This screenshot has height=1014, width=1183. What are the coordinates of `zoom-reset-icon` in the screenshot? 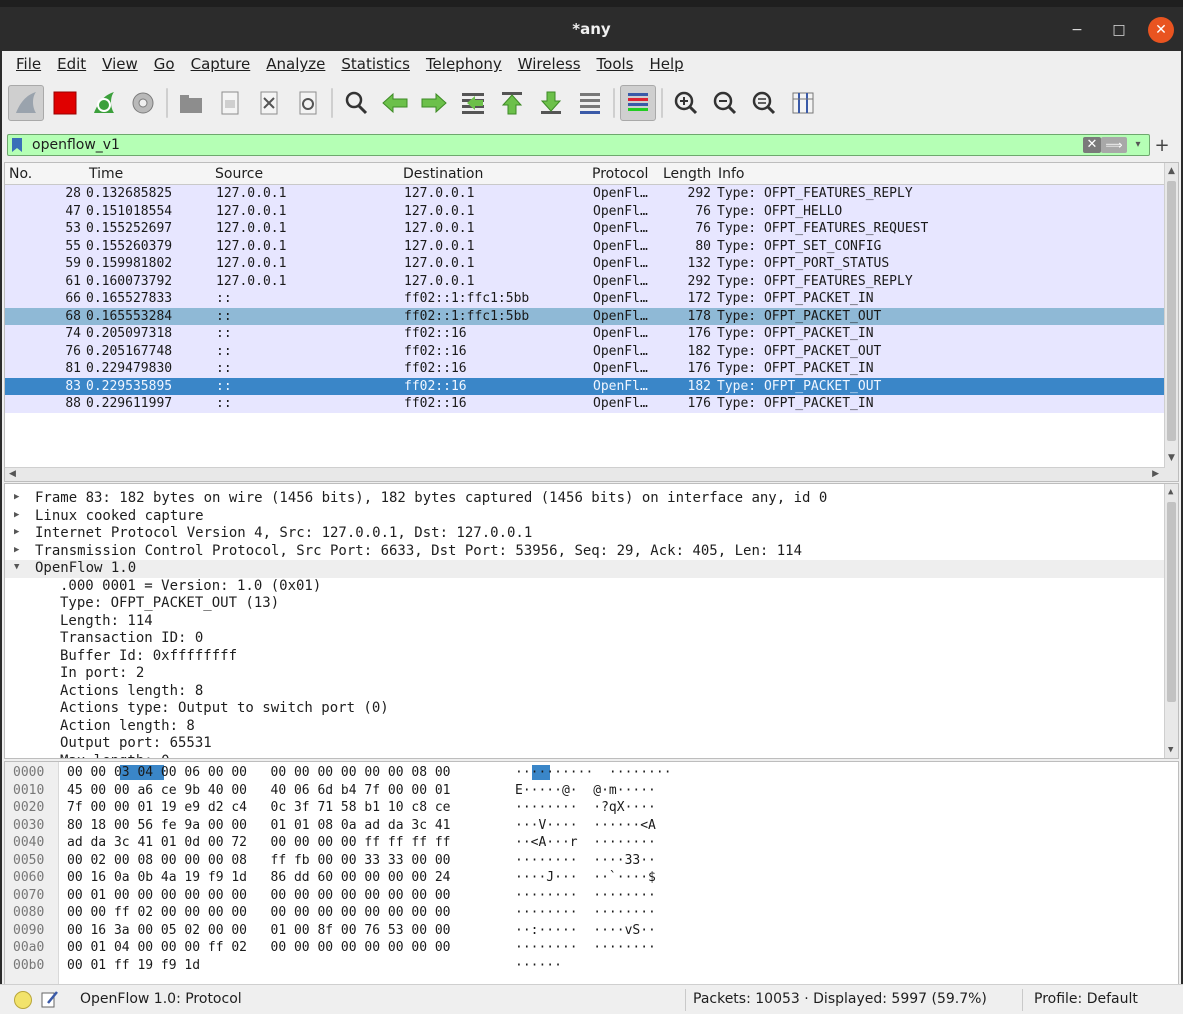 It's located at (764, 103).